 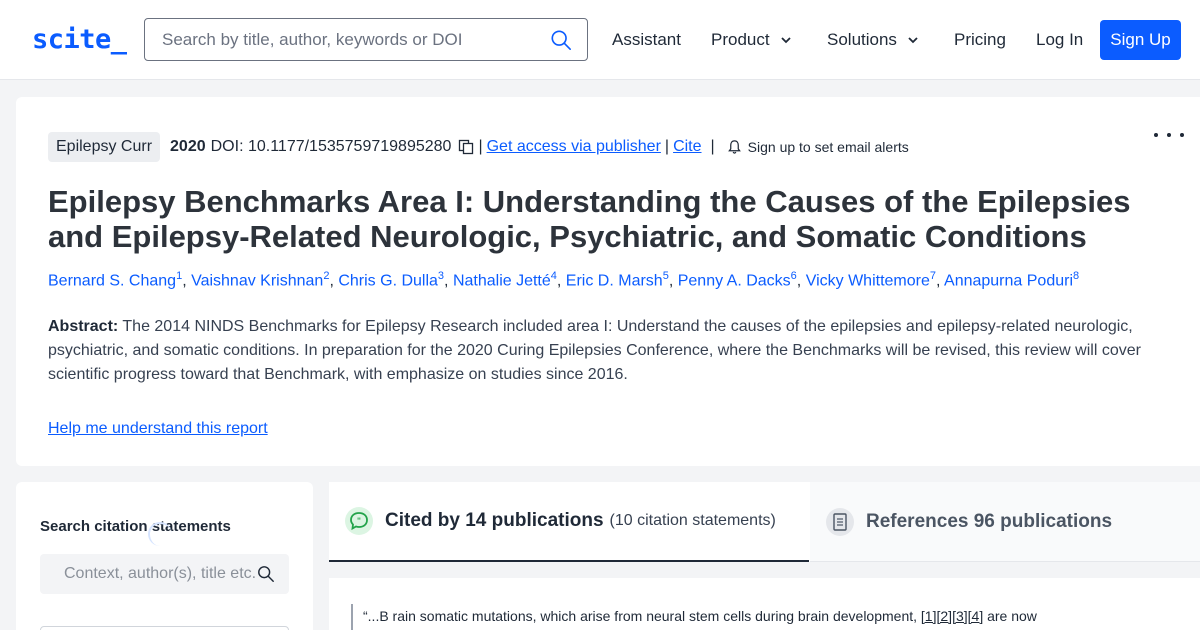 What do you see at coordinates (160, 534) in the screenshot?
I see `loading-spinner` at bounding box center [160, 534].